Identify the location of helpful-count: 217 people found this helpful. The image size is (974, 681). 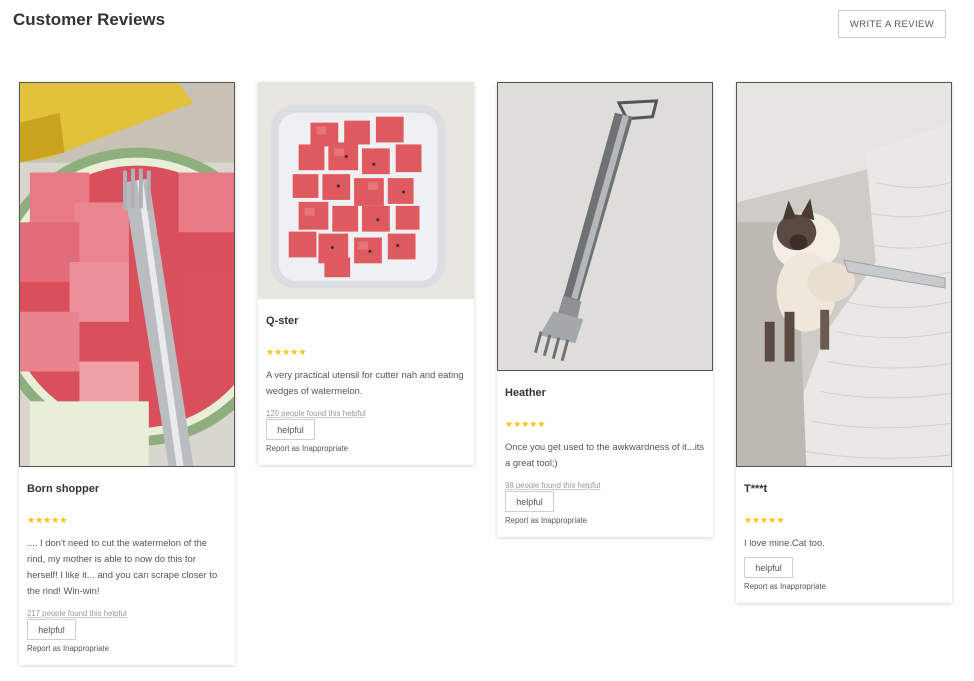
(77, 613).